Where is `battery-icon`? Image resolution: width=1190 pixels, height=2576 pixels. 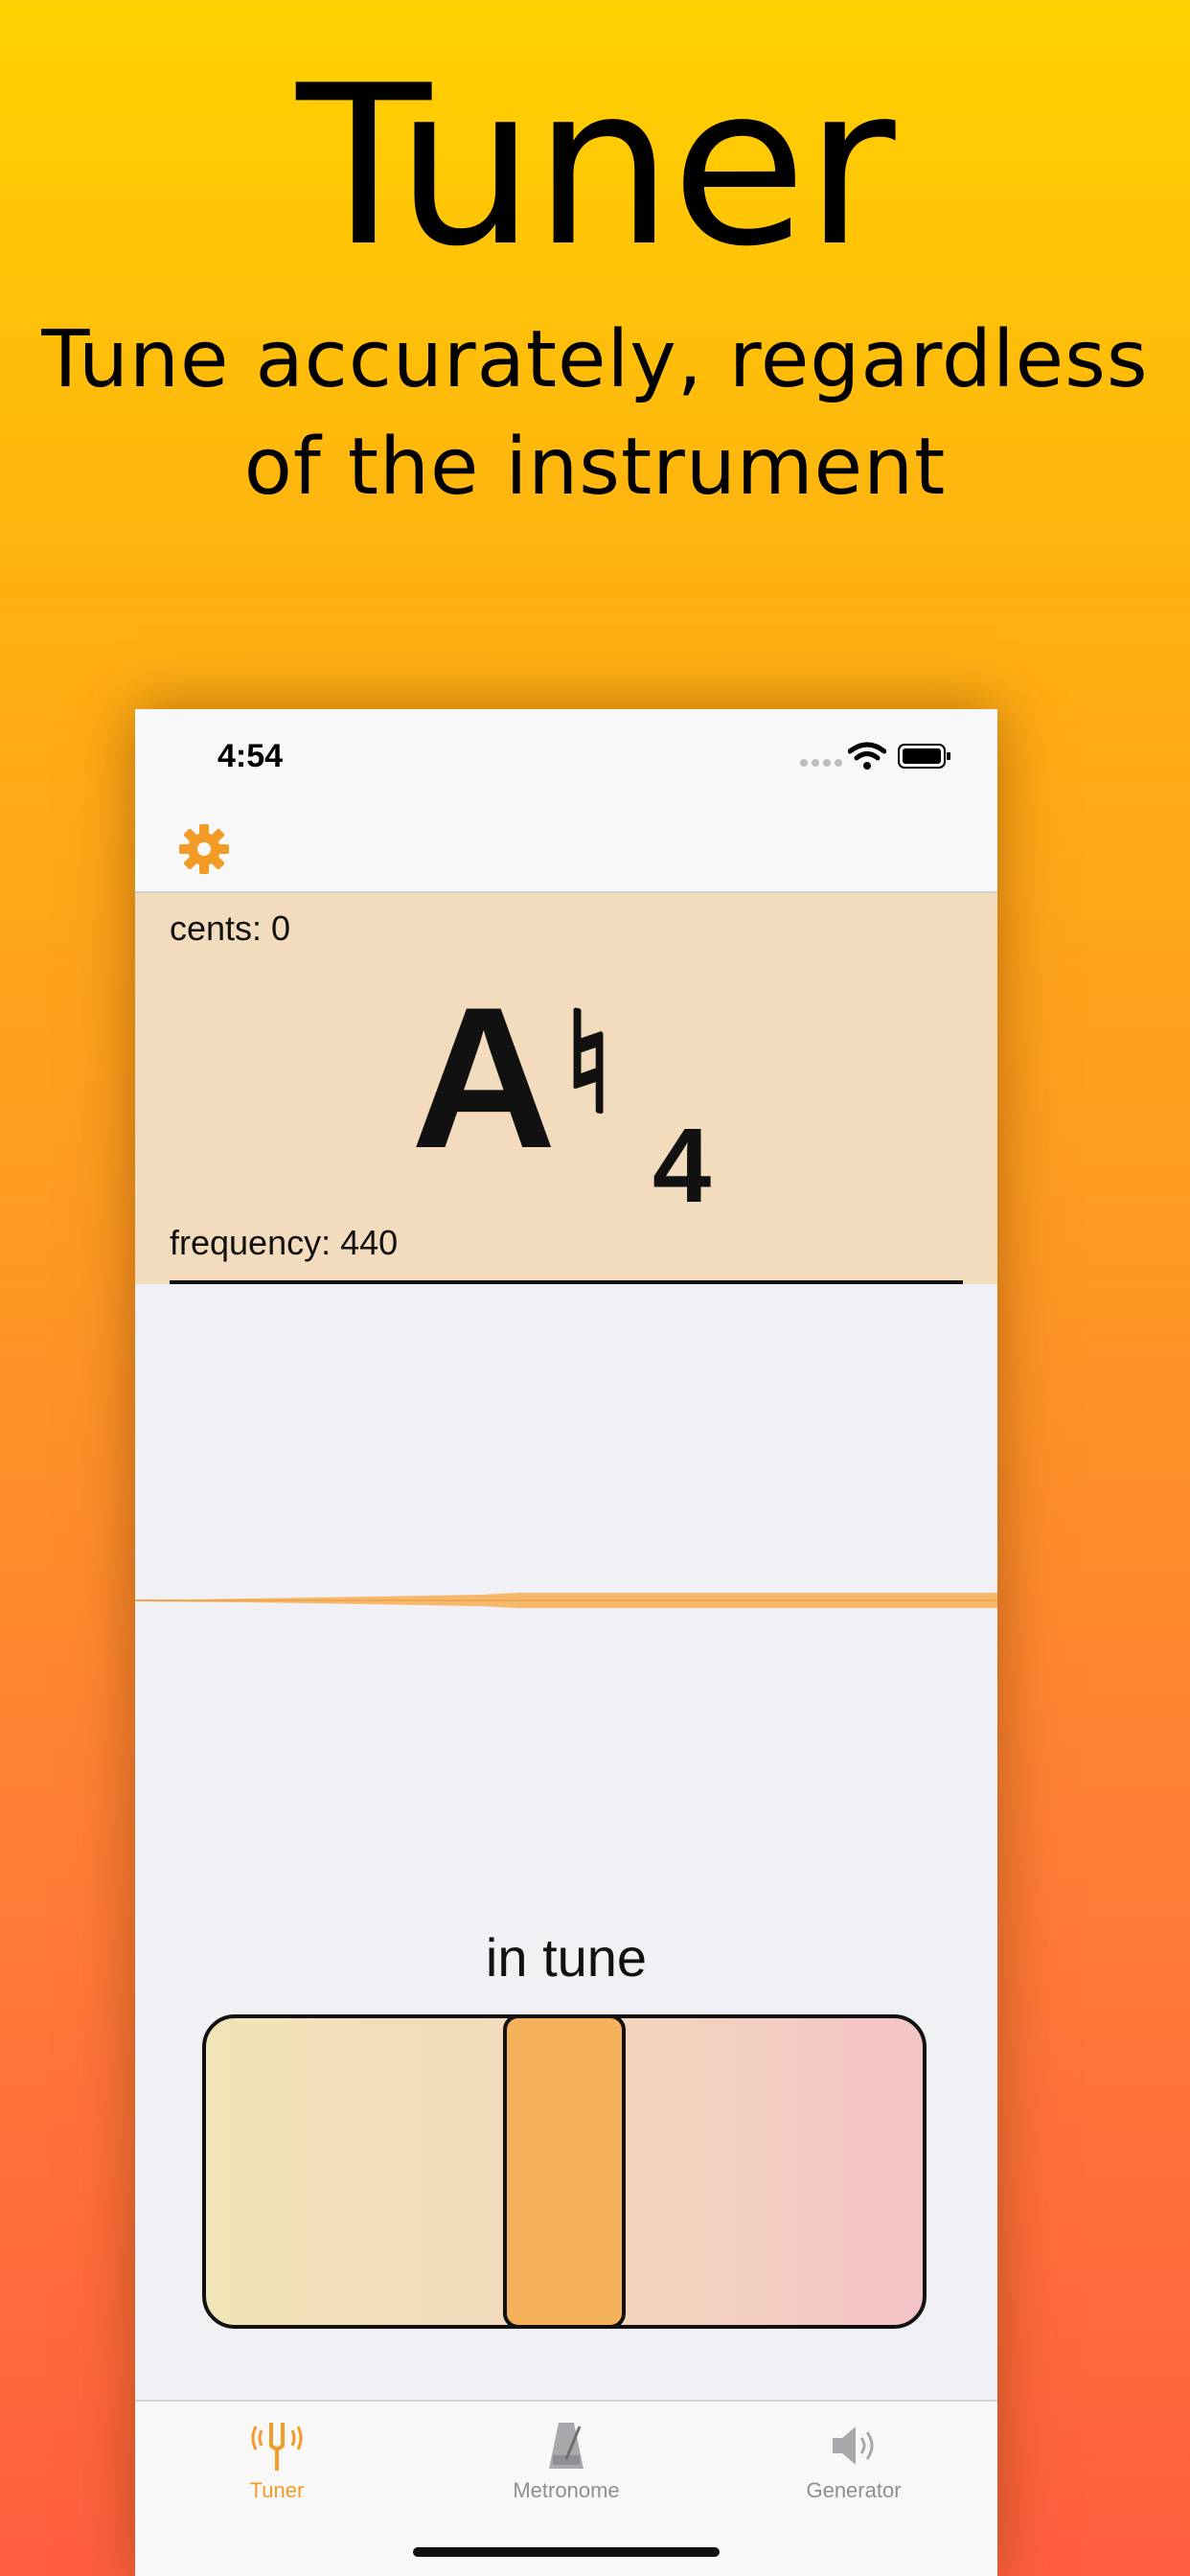 battery-icon is located at coordinates (924, 757).